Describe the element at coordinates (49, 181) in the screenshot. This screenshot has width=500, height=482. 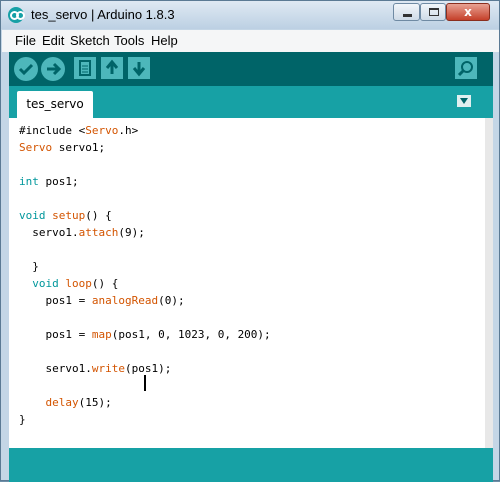
I see `code-line: int pos1;` at that location.